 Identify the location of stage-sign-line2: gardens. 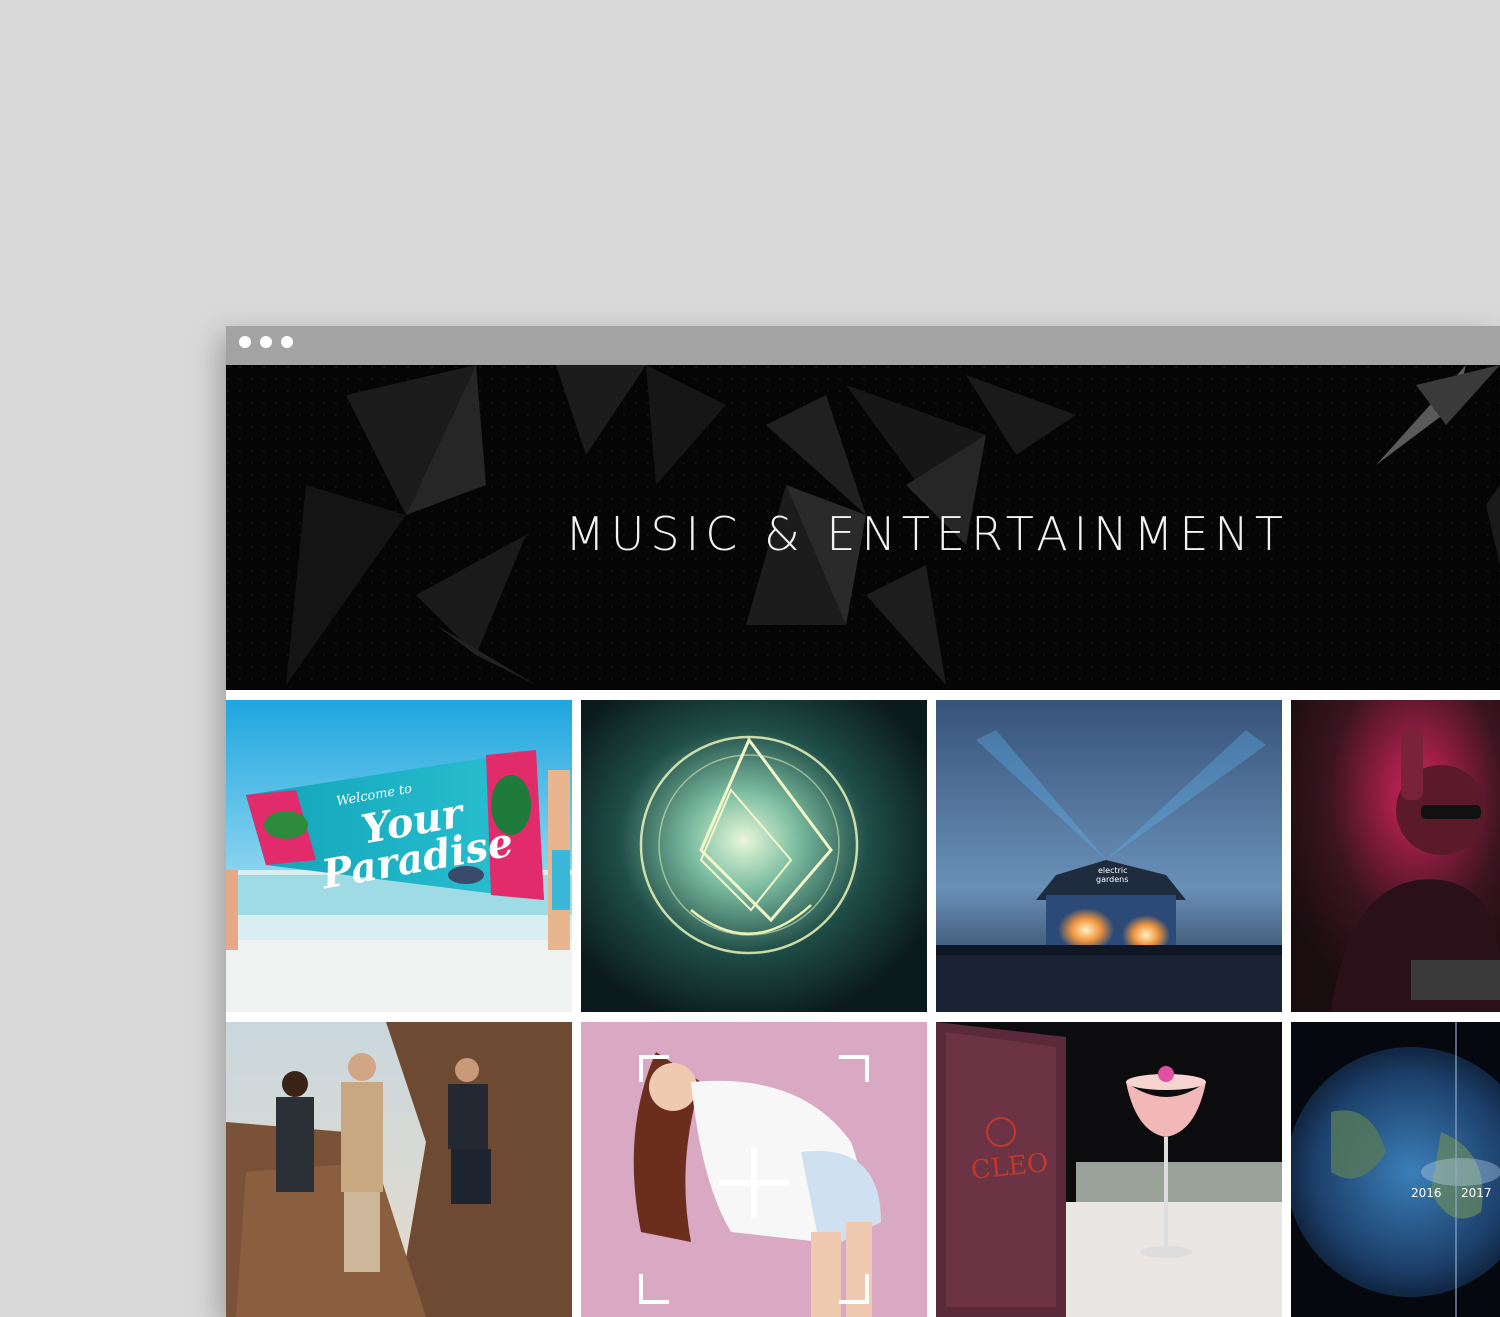
(1112, 879).